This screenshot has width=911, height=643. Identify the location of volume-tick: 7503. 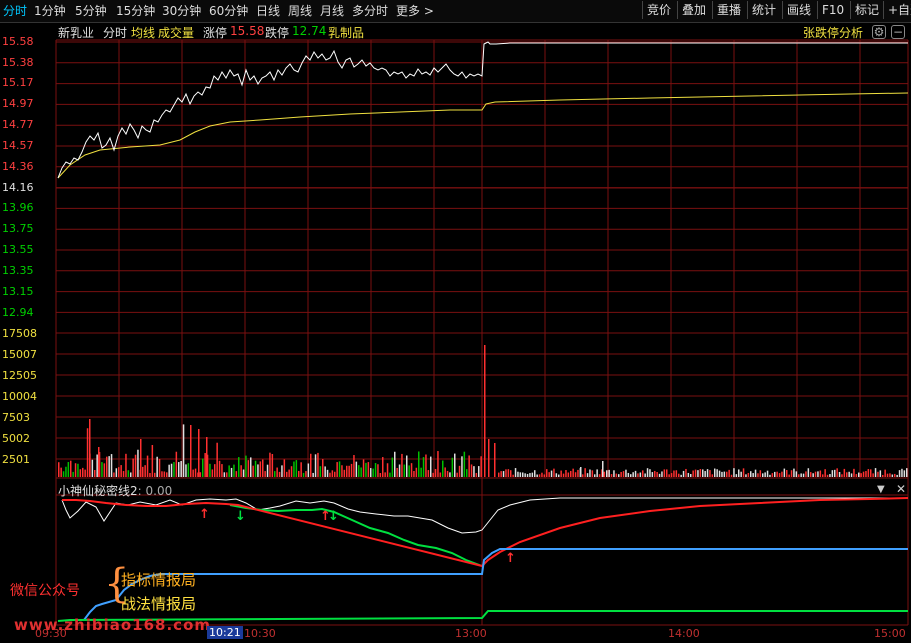
(16, 417).